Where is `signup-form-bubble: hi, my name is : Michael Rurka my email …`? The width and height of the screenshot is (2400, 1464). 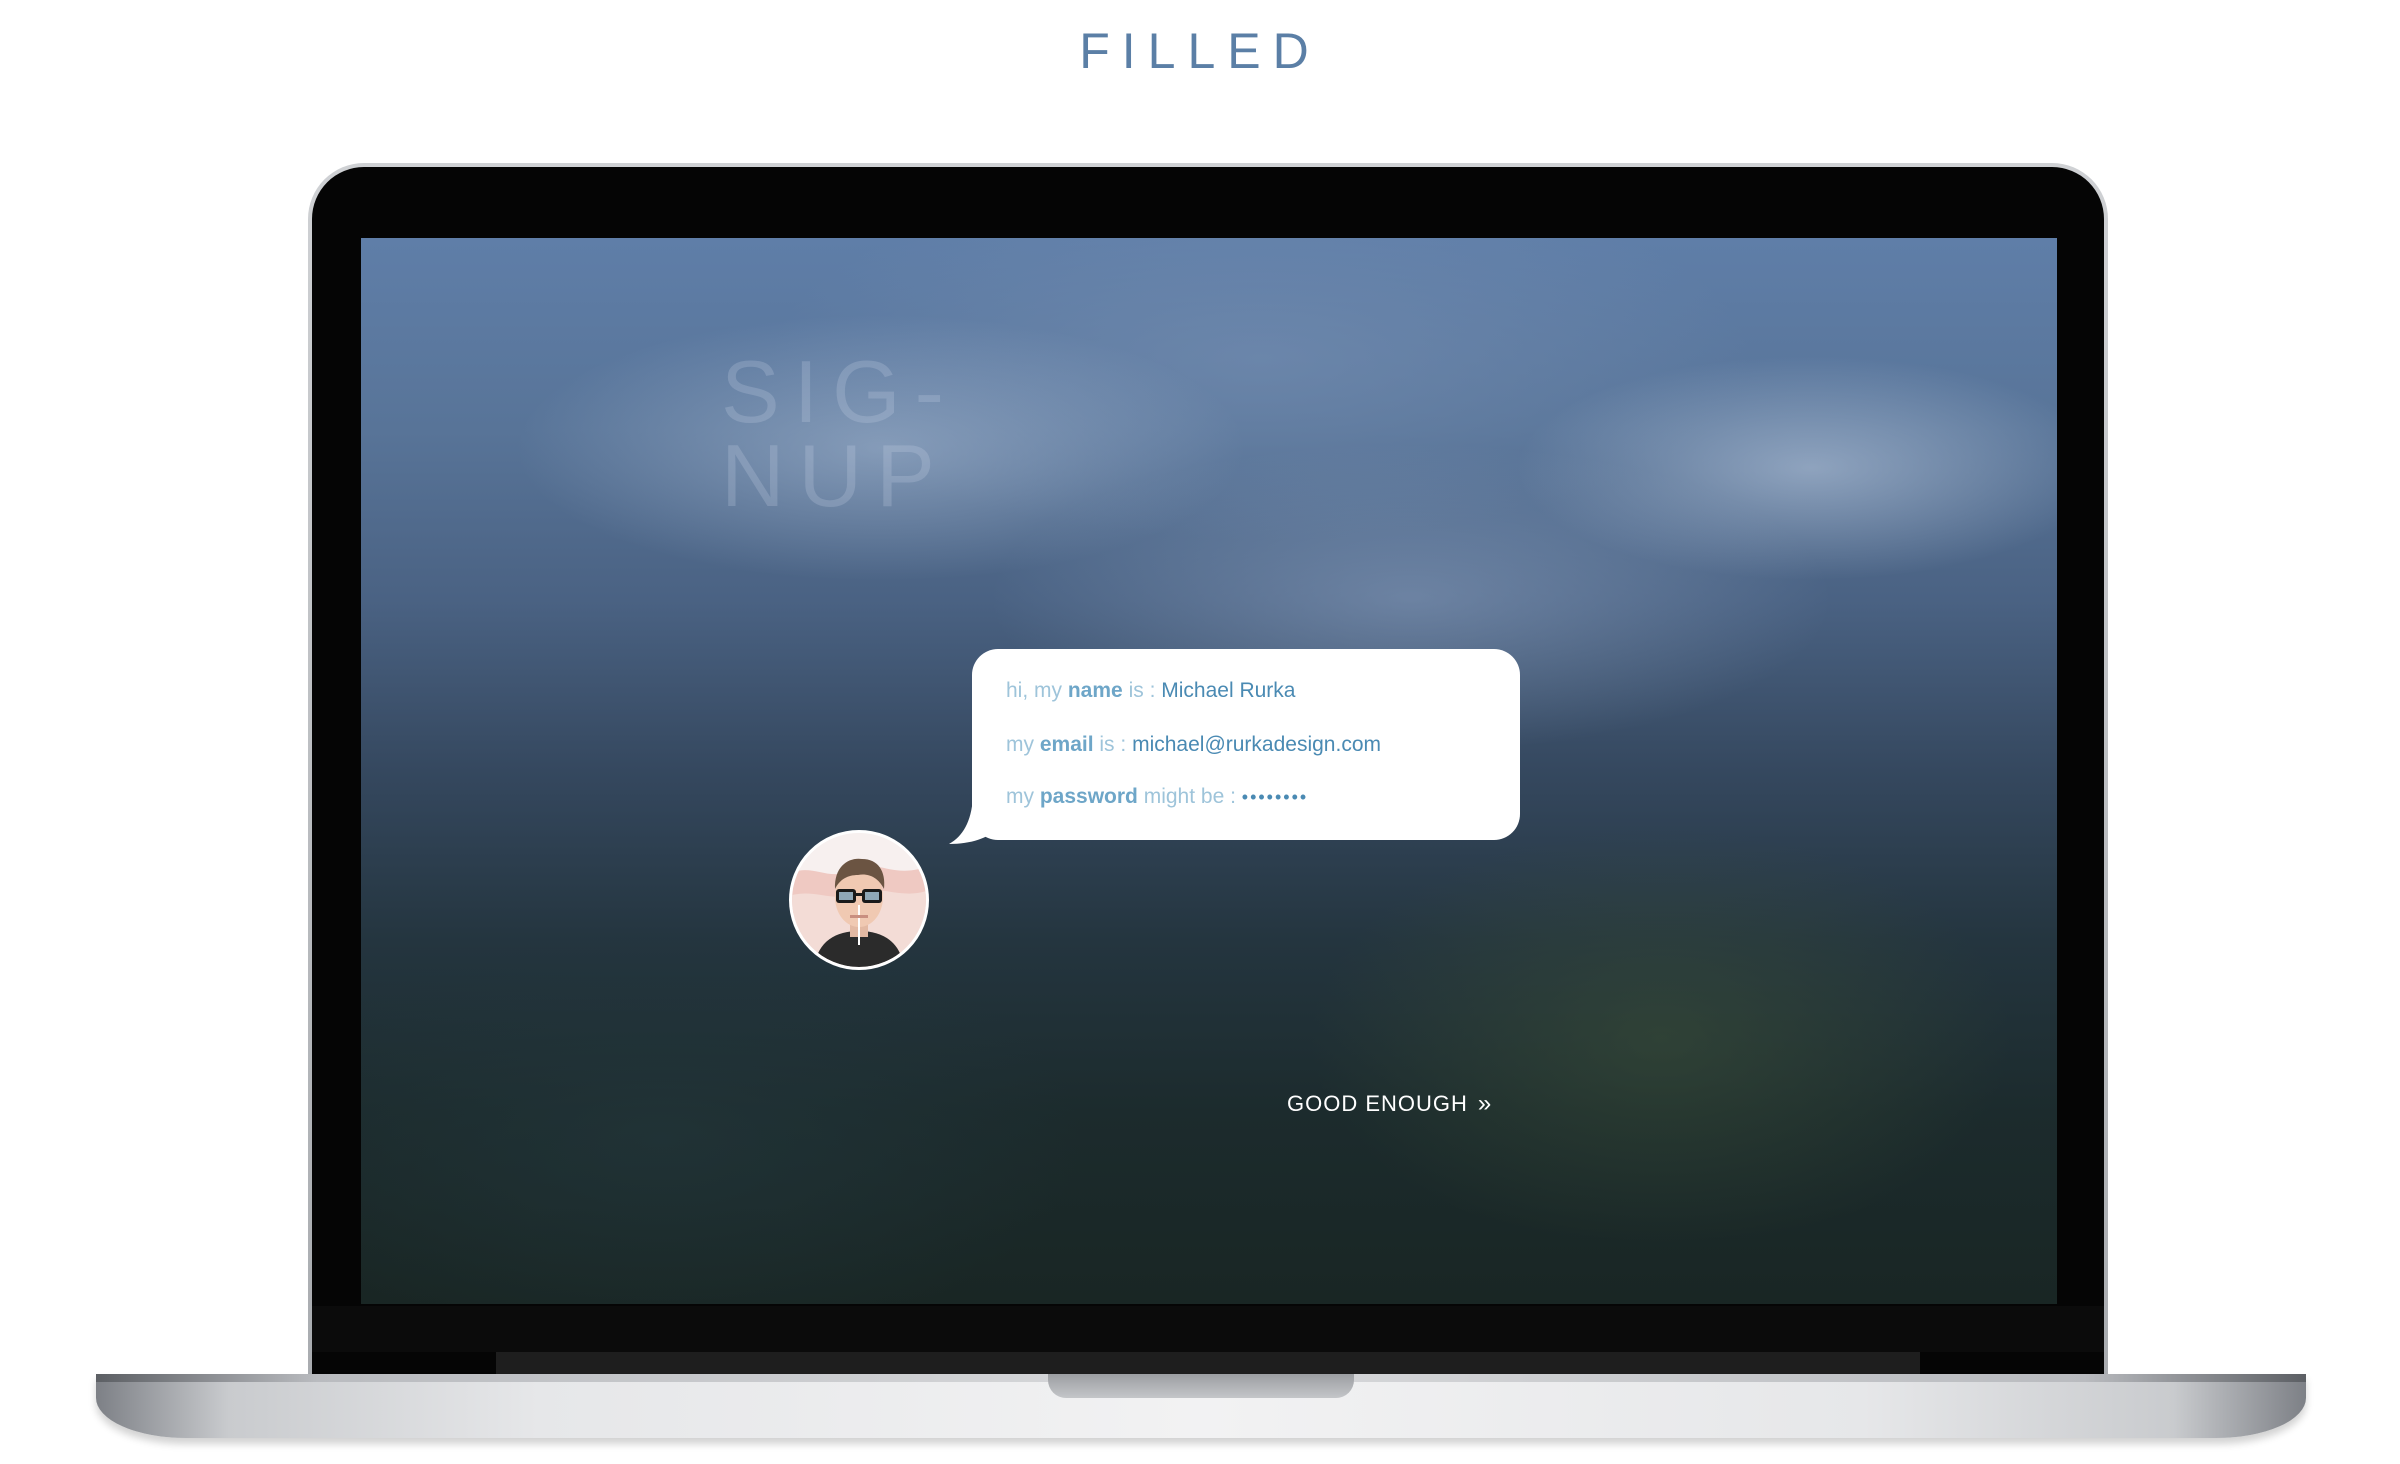 signup-form-bubble: hi, my name is : Michael Rurka my email … is located at coordinates (1246, 744).